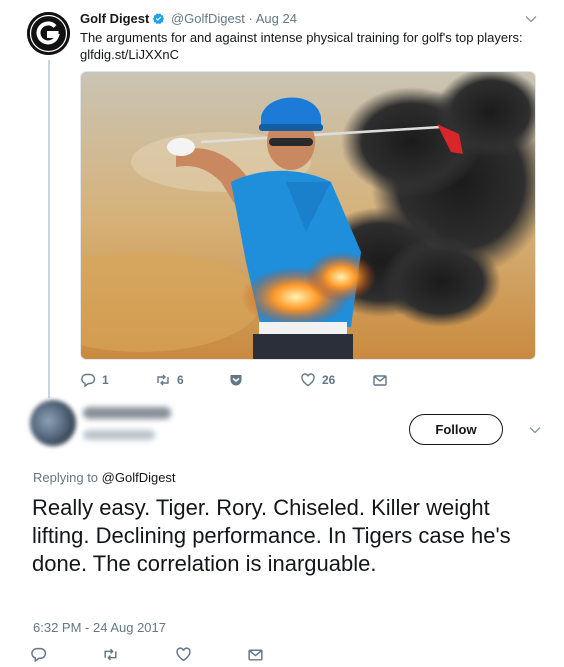 The width and height of the screenshot is (564, 667). What do you see at coordinates (99, 627) in the screenshot?
I see `reply-timestamp: 6:32 PM - 24 Aug 2017` at bounding box center [99, 627].